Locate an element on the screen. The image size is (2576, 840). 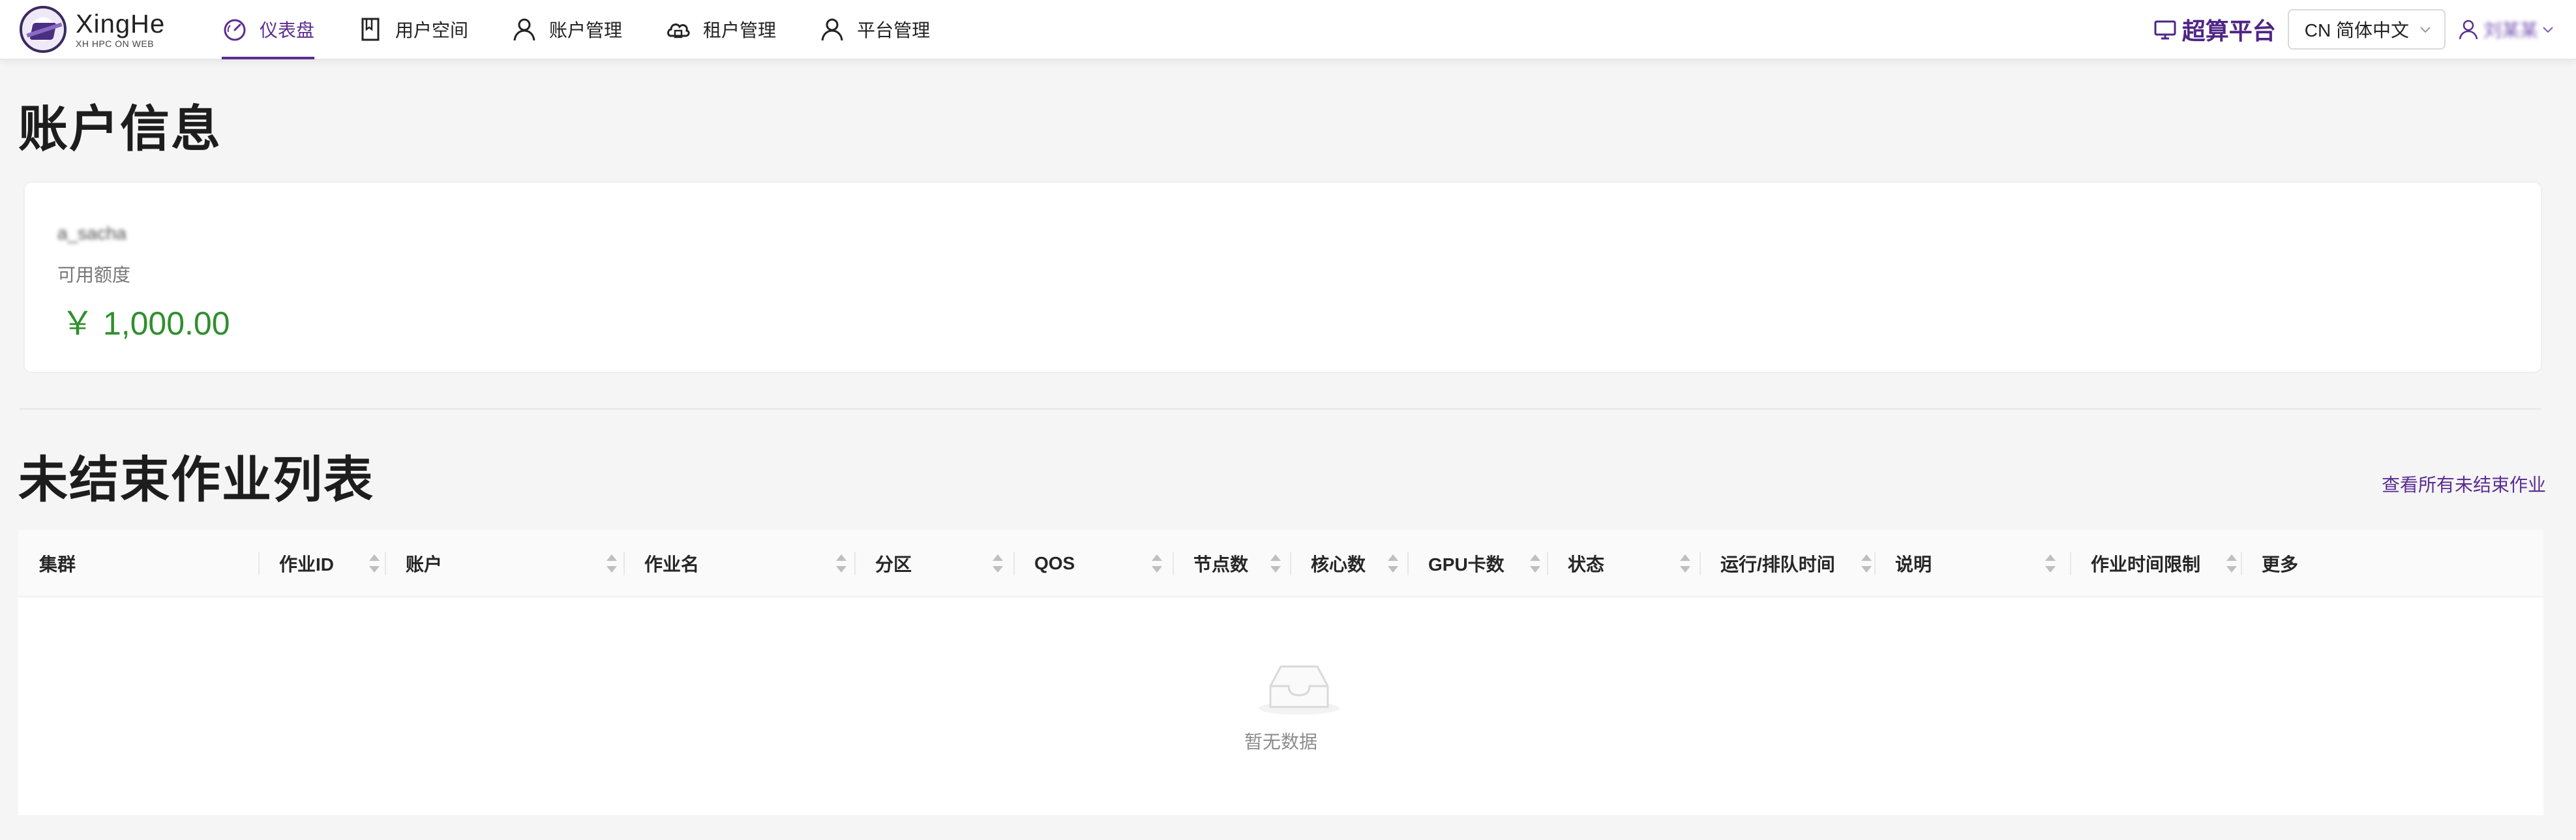
column-header-partition: 分区 is located at coordinates (944, 564).